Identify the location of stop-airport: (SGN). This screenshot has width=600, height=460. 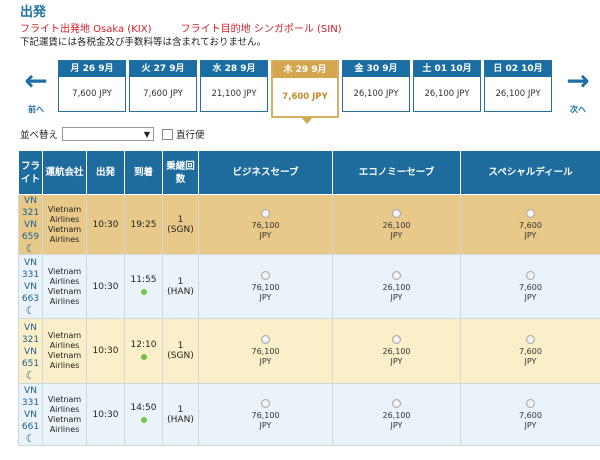
(180, 356).